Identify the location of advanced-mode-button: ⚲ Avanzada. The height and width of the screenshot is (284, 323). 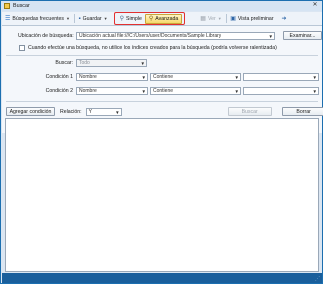
(163, 18).